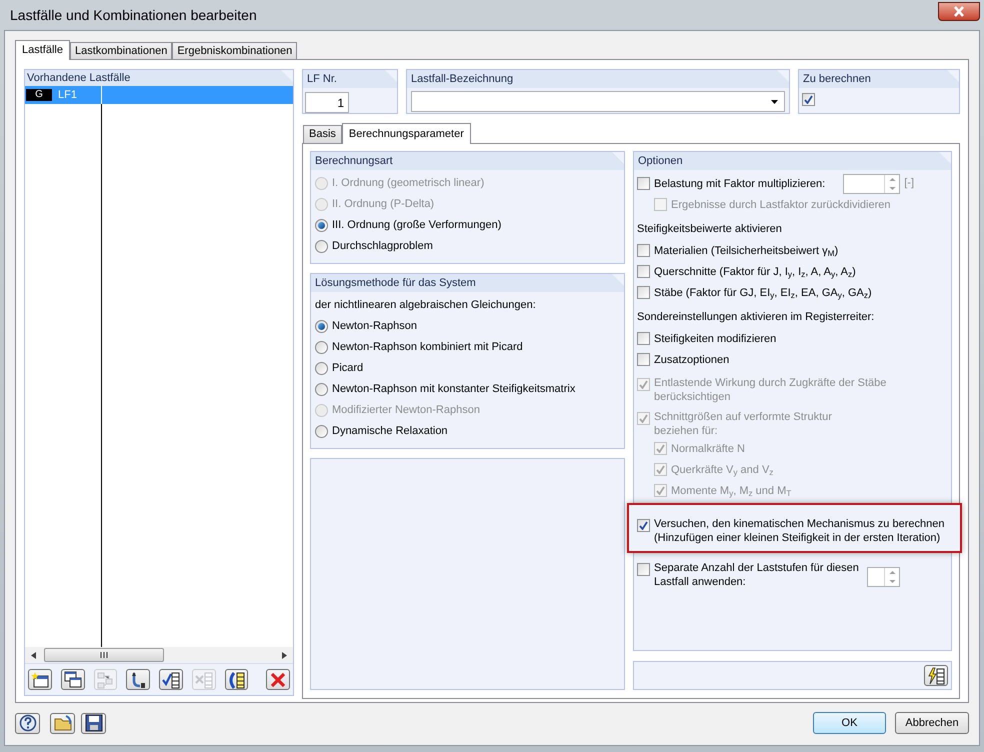 The image size is (984, 752). I want to click on panel-header: Zu berechnen, so click(879, 79).